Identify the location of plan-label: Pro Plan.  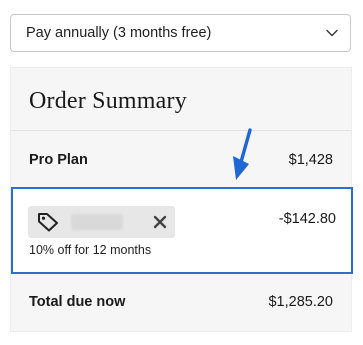
(58, 160).